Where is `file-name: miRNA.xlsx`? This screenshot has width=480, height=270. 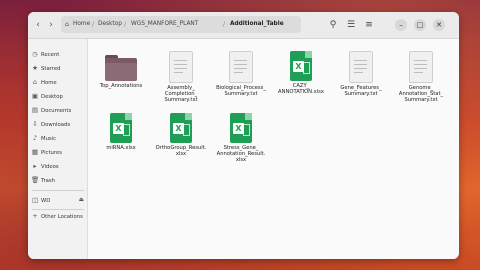
file-name: miRNA.xlsx is located at coordinates (121, 148).